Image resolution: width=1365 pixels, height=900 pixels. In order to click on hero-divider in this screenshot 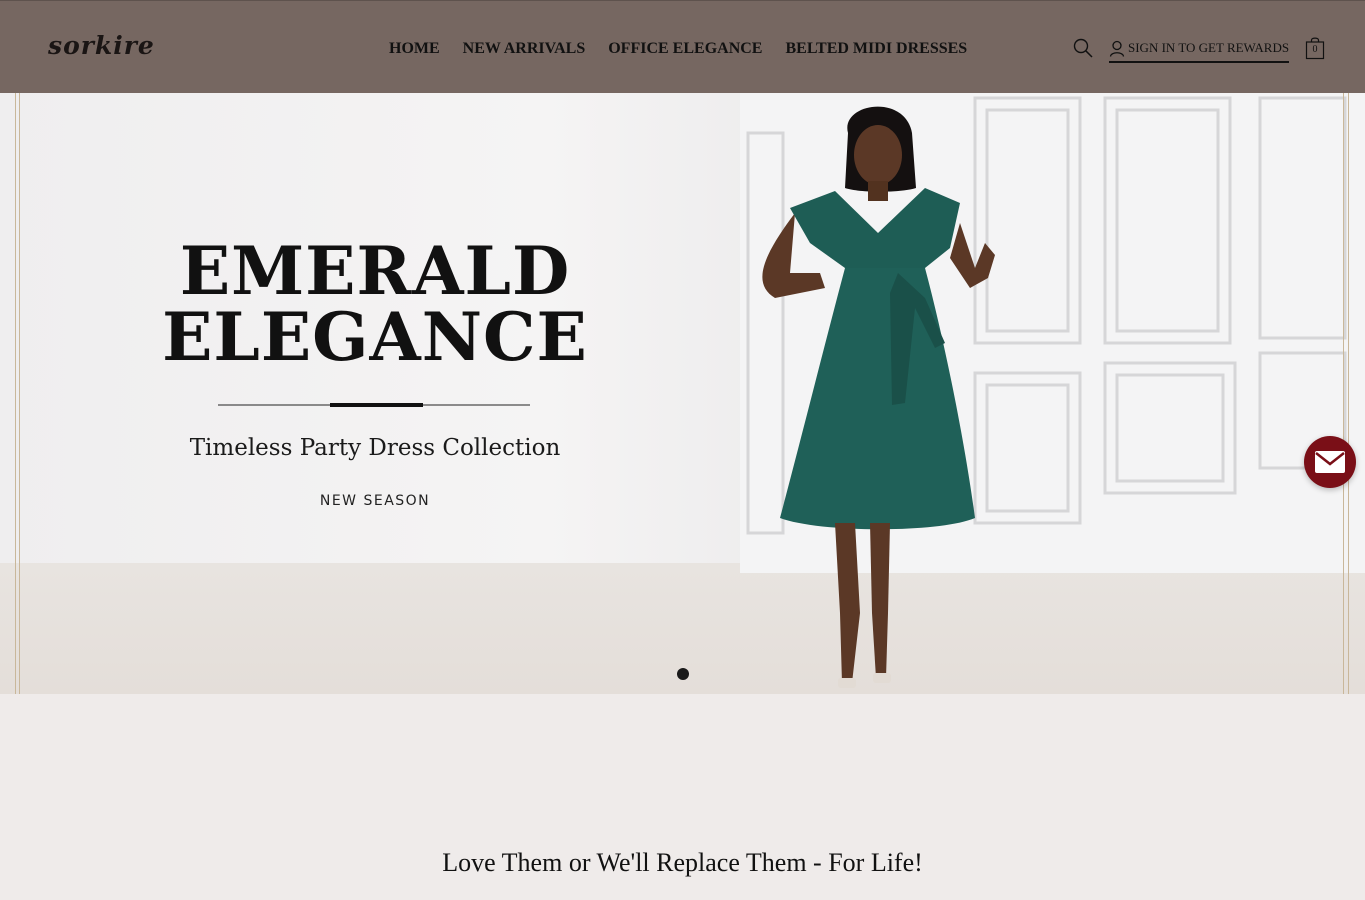, I will do `click(374, 405)`.